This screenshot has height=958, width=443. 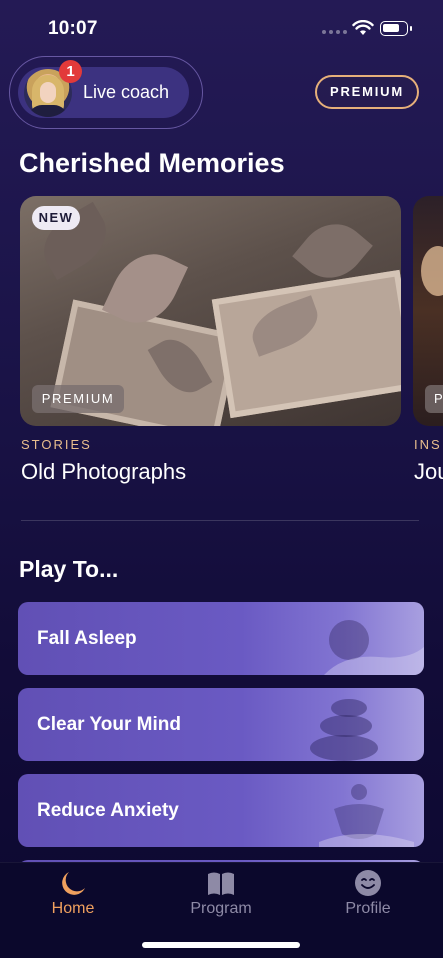 What do you see at coordinates (396, 28) in the screenshot?
I see `battery-icon` at bounding box center [396, 28].